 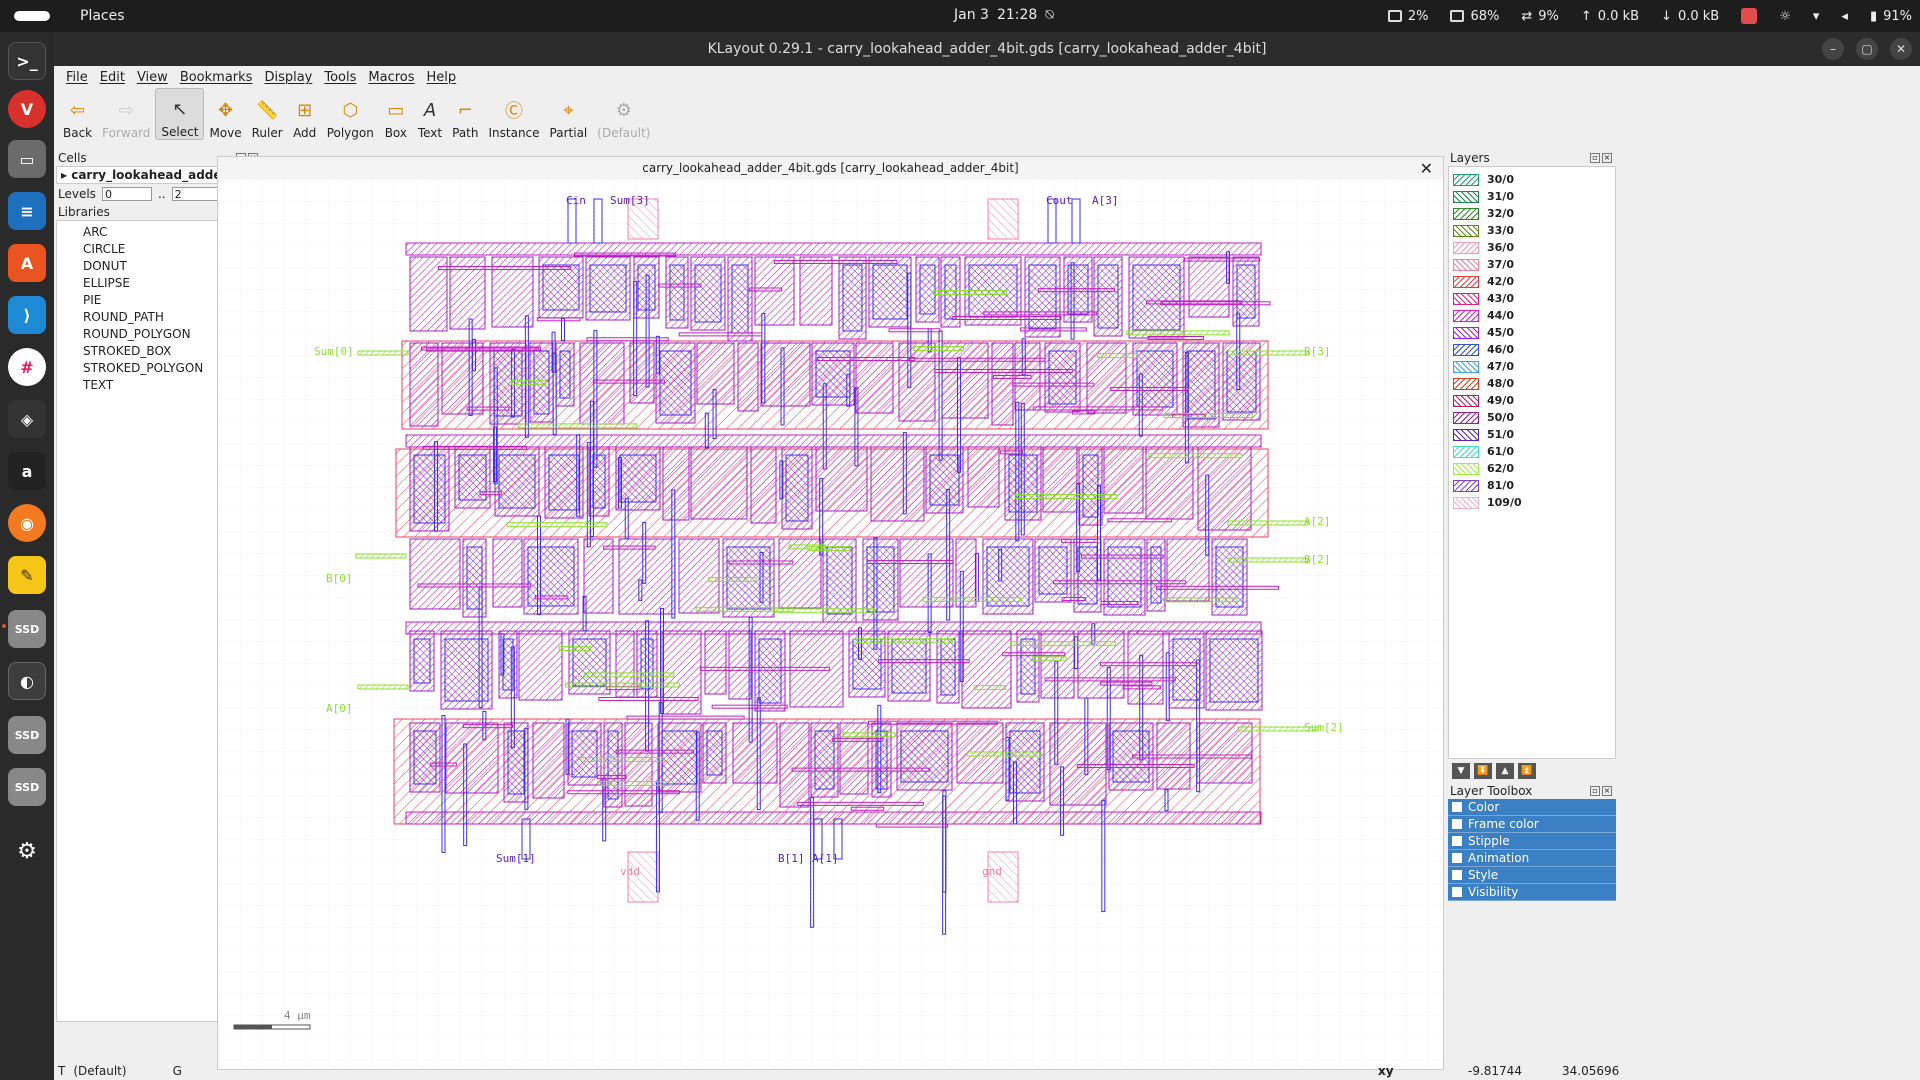 What do you see at coordinates (430, 114) in the screenshot?
I see `text-button: A Text` at bounding box center [430, 114].